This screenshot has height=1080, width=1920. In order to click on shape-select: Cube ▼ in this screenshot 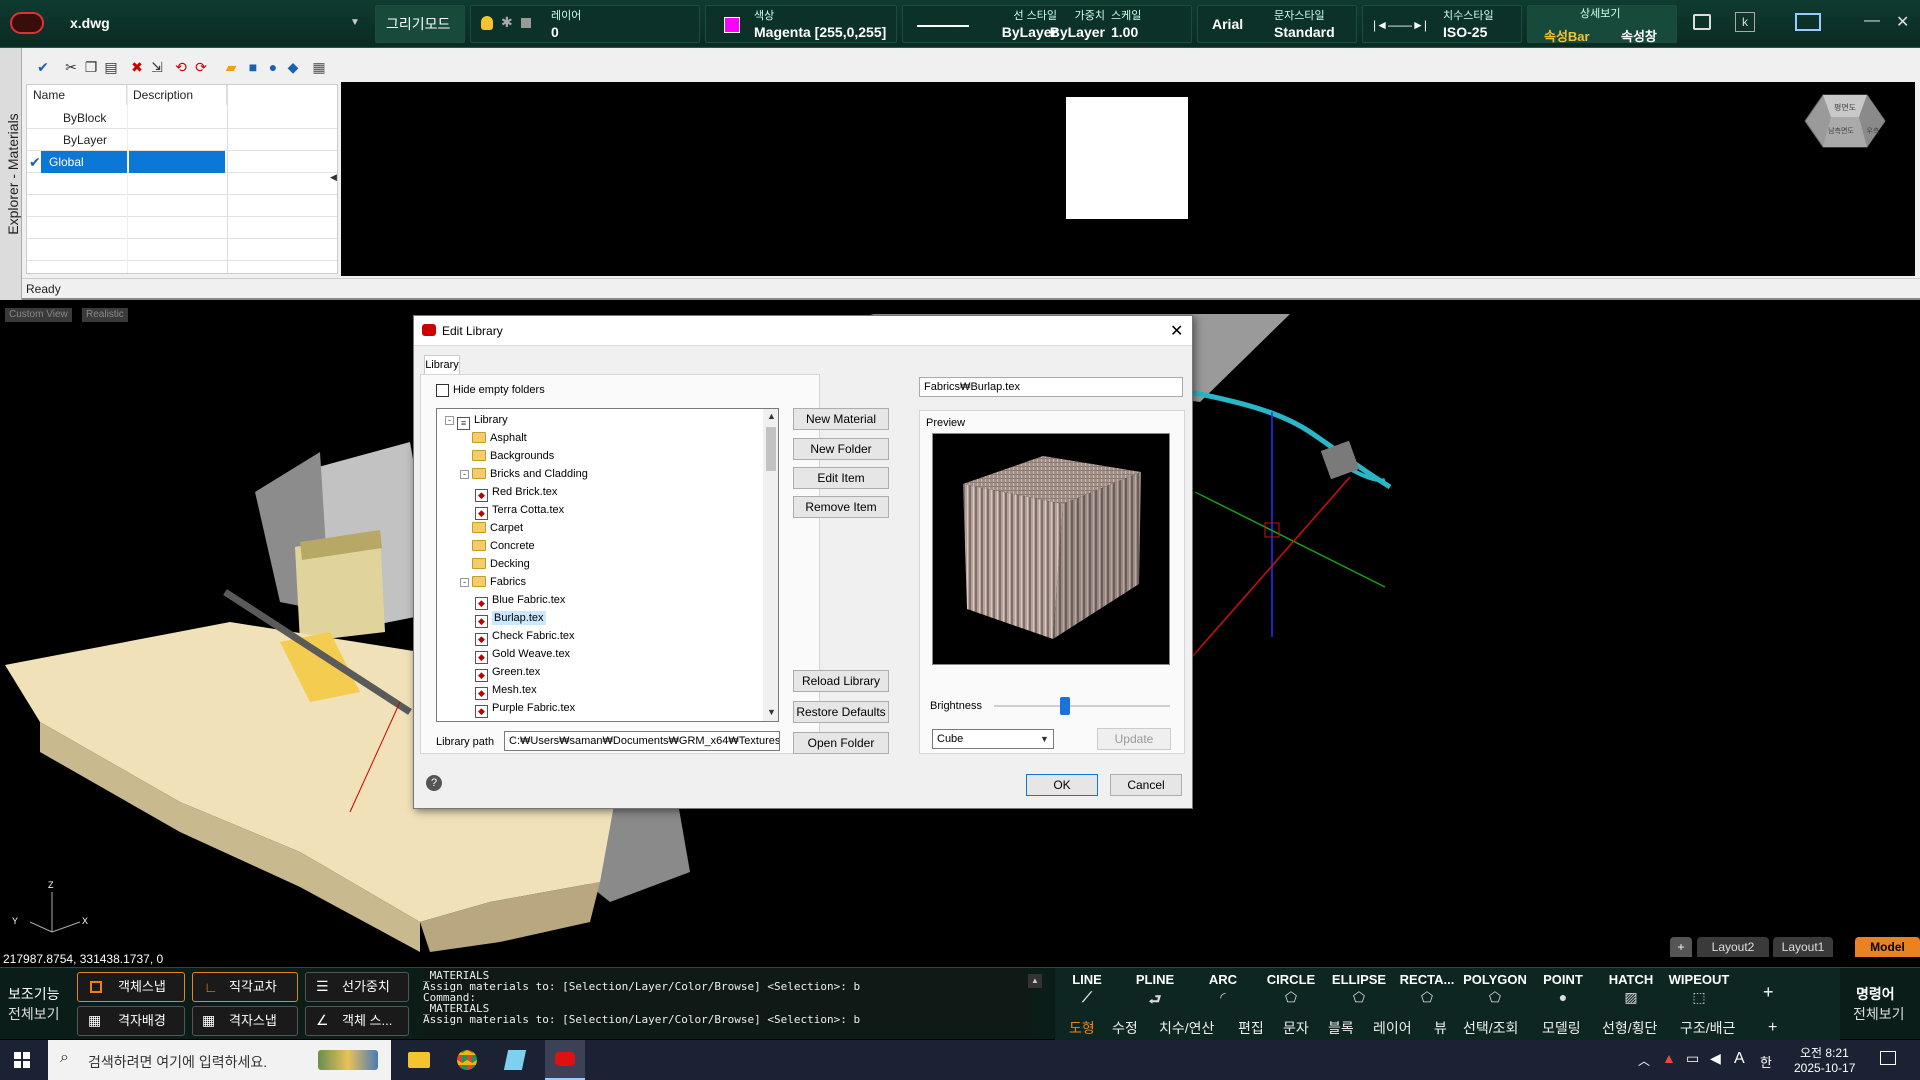, I will do `click(993, 739)`.